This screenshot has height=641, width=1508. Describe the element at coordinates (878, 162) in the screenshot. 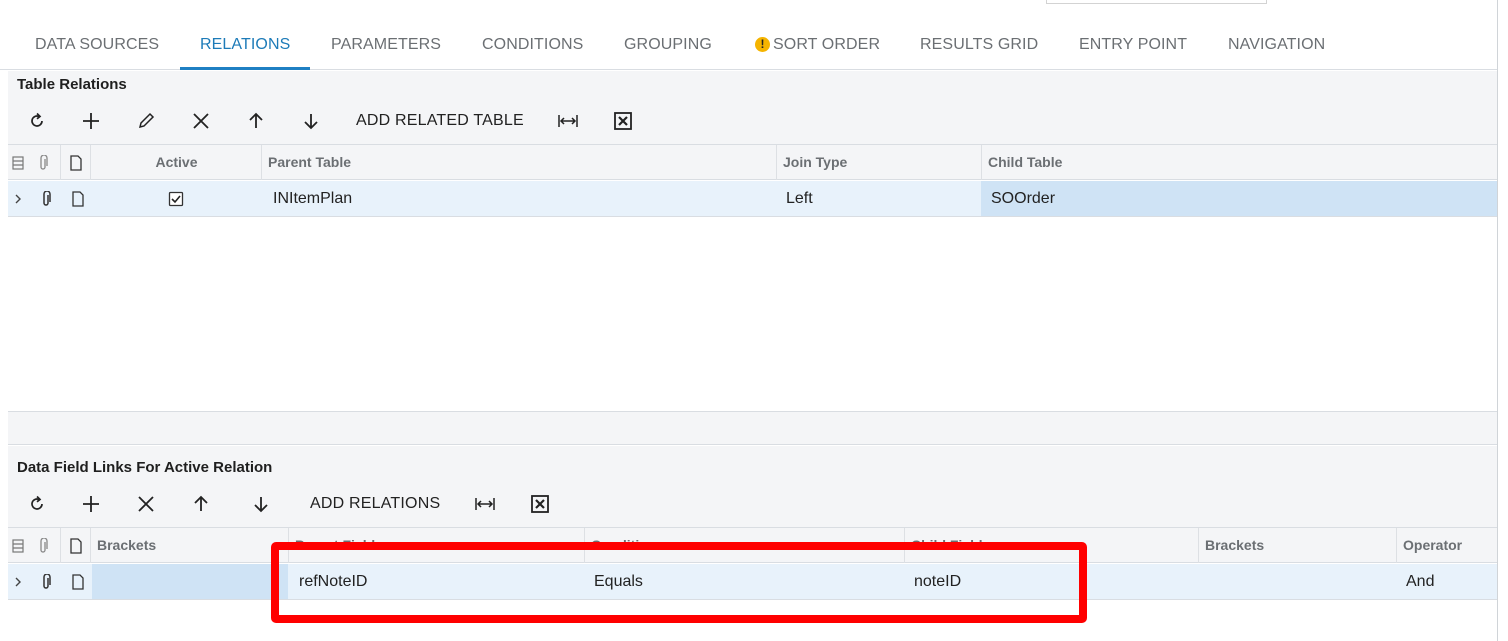

I see `column-join-type: Join Type` at that location.